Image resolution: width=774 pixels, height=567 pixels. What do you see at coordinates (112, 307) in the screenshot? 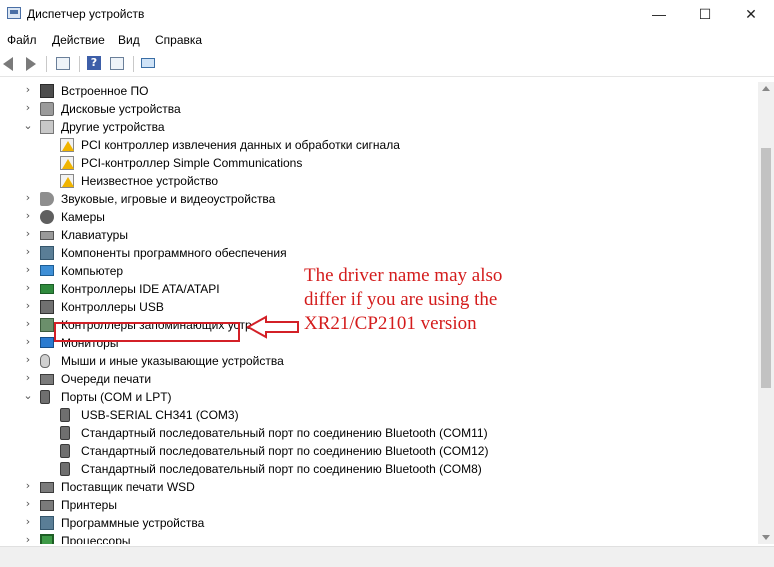
I see `tree-item-label: Контроллеры USB` at bounding box center [112, 307].